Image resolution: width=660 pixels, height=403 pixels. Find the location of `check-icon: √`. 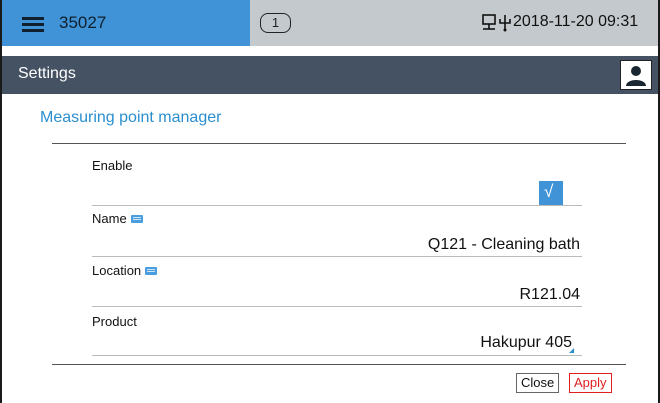

check-icon: √ is located at coordinates (549, 191).